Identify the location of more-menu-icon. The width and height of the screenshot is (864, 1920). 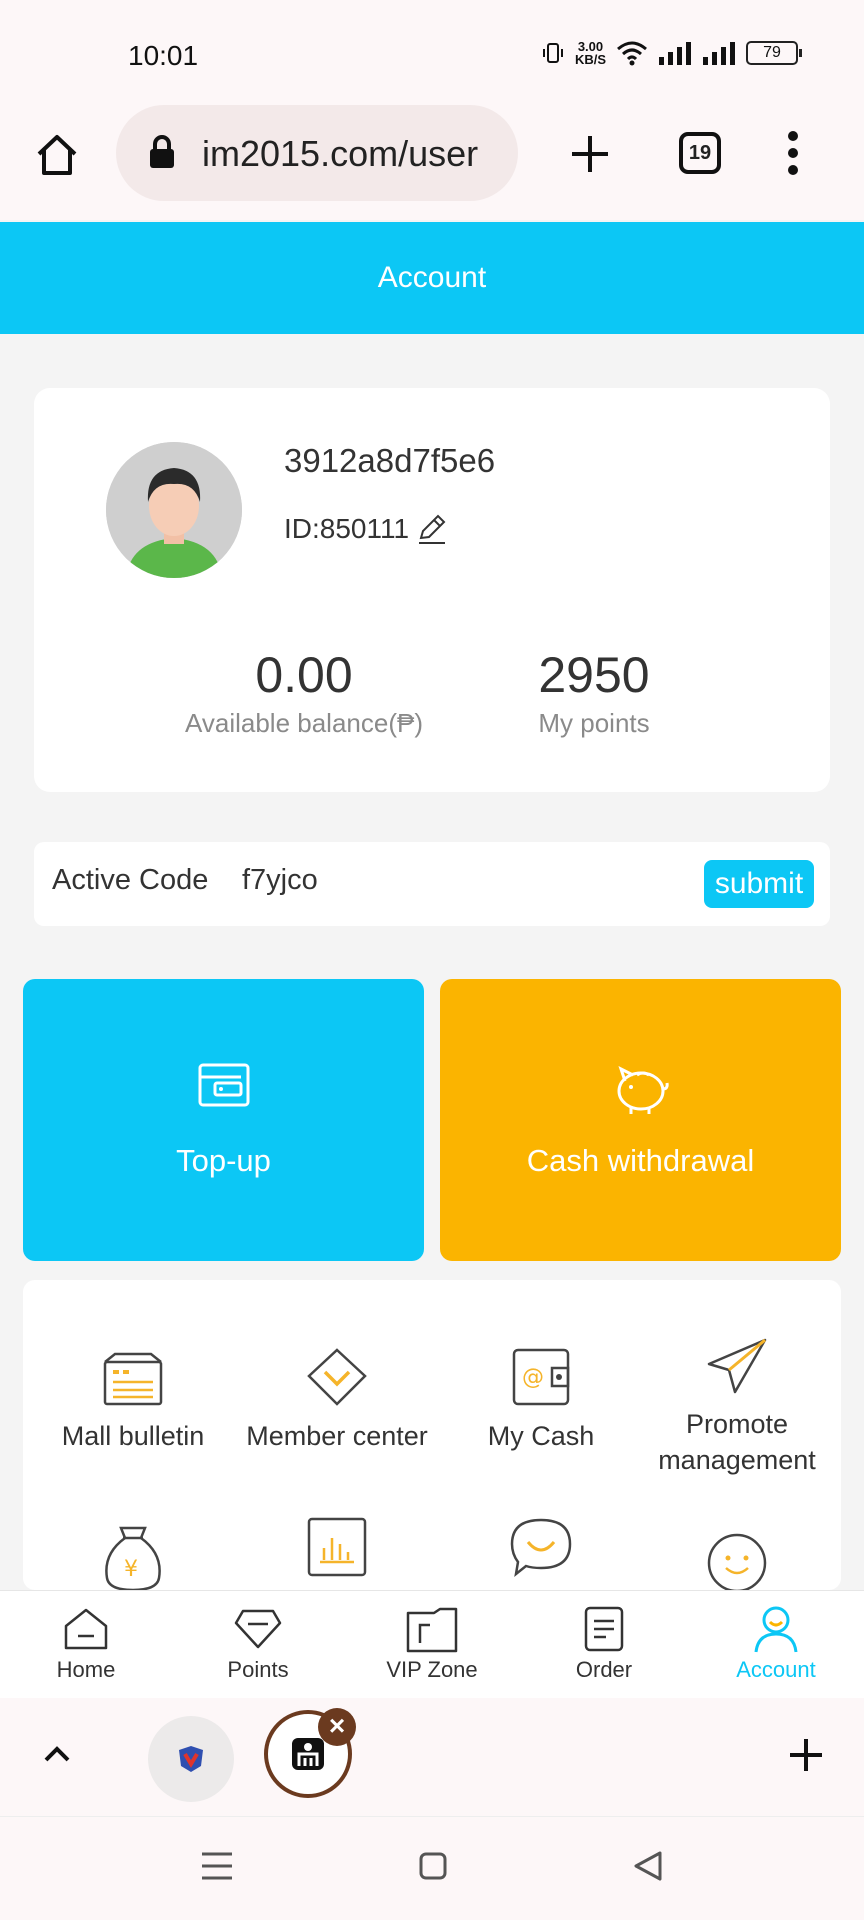
(793, 153).